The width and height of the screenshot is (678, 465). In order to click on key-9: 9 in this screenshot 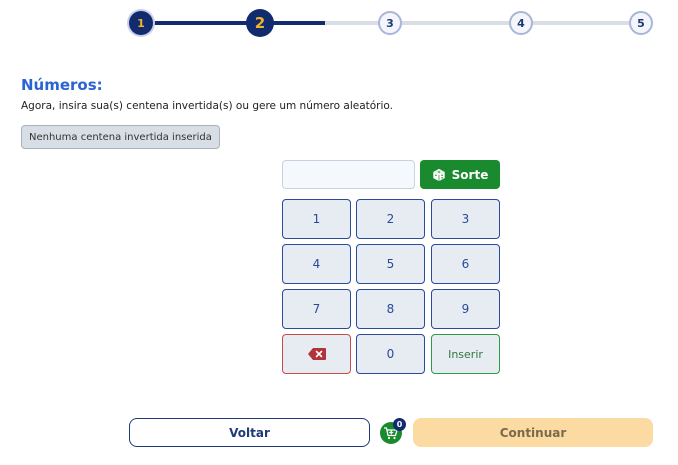, I will do `click(465, 309)`.